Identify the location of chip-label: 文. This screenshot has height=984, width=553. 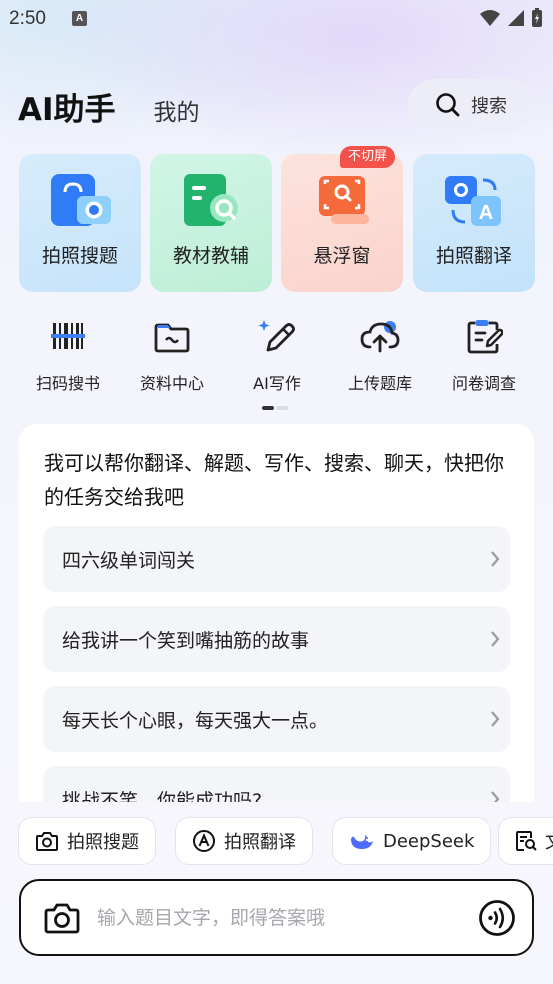
(549, 841).